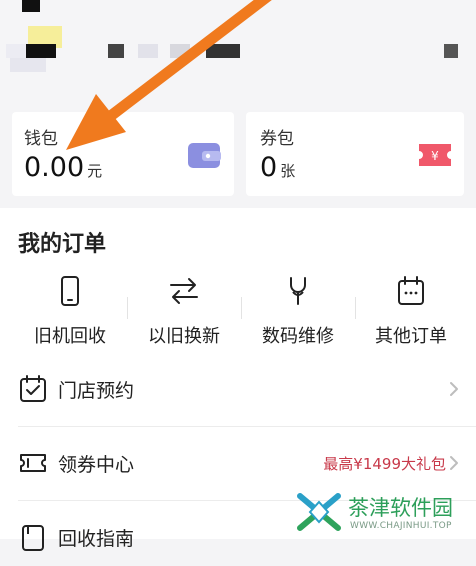  I want to click on watermark: 茶津软件园 WWW.CHAJINHUI.TOP, so click(384, 512).